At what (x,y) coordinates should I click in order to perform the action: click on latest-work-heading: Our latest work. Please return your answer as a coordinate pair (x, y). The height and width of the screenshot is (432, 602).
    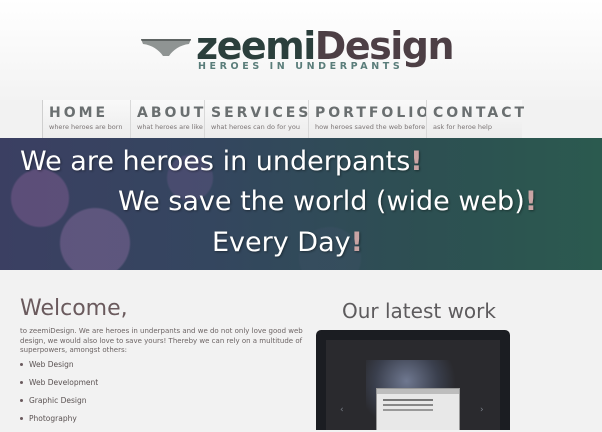
    Looking at the image, I should click on (419, 311).